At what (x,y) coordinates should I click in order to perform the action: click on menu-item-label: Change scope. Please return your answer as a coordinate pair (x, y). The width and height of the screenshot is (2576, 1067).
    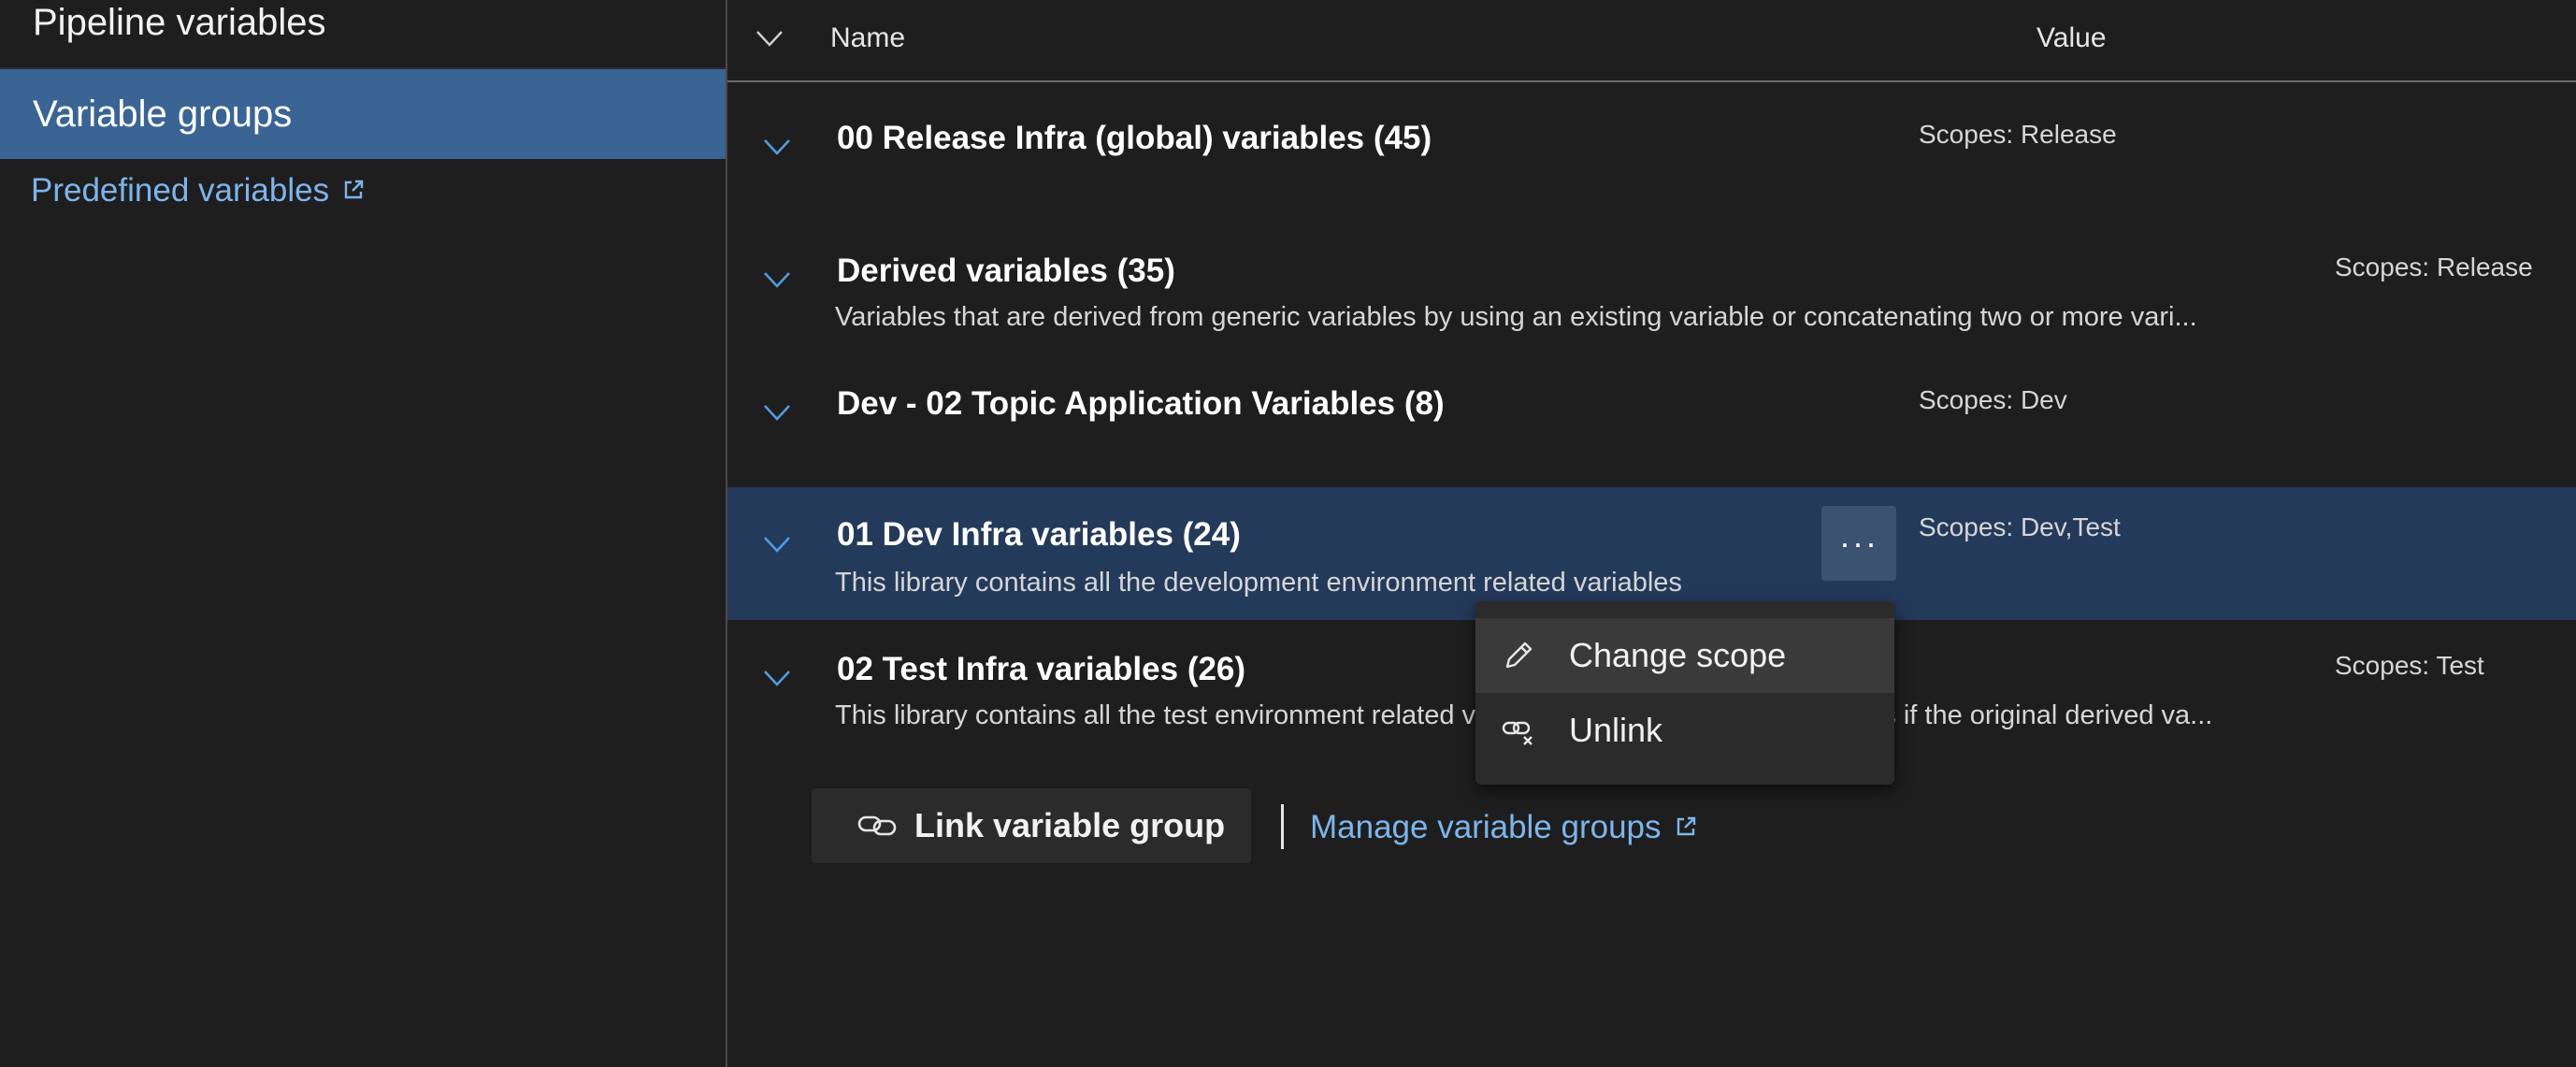
    Looking at the image, I should click on (1678, 655).